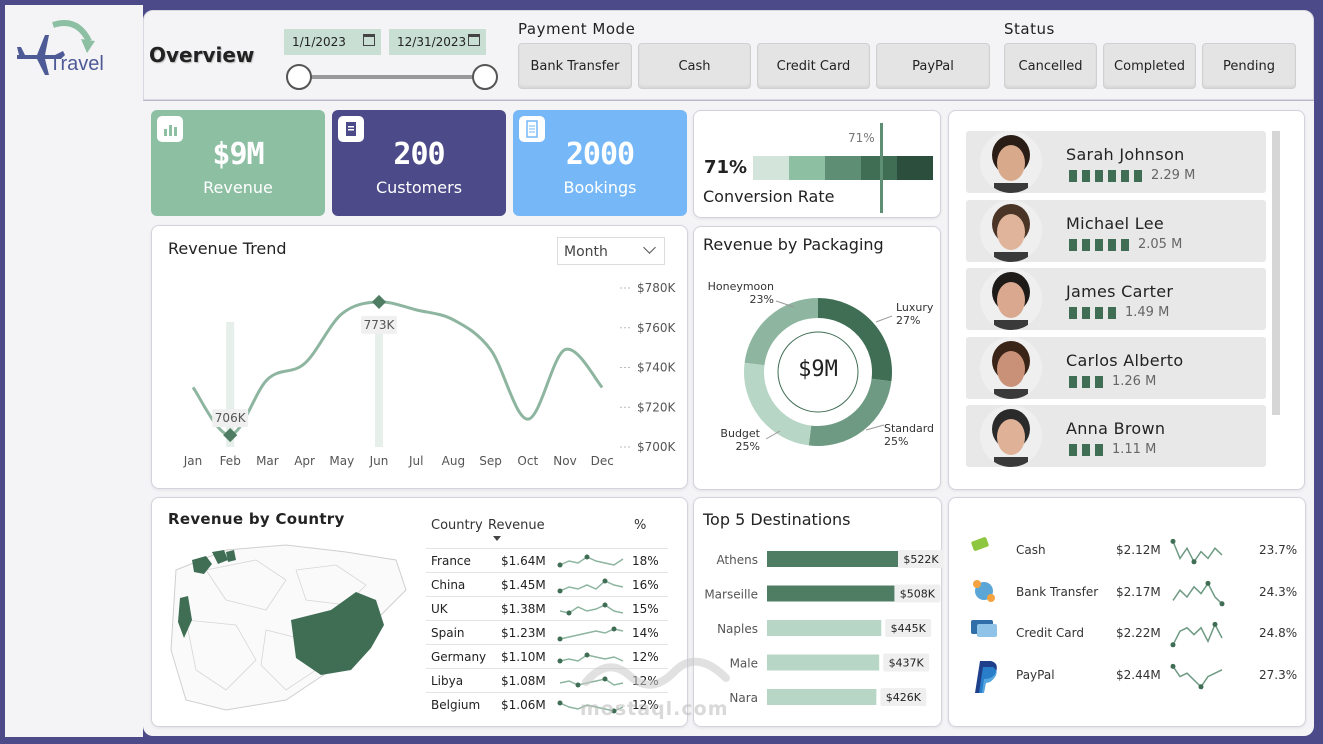 Image resolution: width=1323 pixels, height=744 pixels. What do you see at coordinates (299, 77) in the screenshot?
I see `date-slider-handle-start` at bounding box center [299, 77].